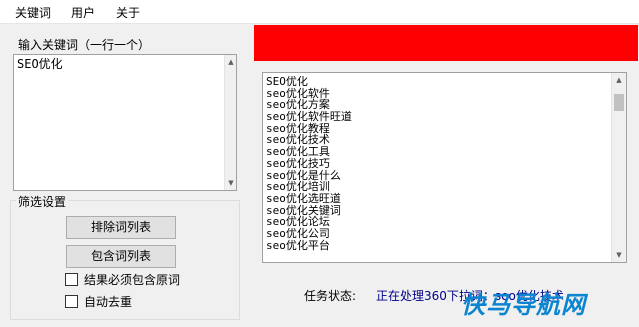  Describe the element at coordinates (42, 201) in the screenshot. I see `filter-group-title: 筛选设置` at that location.